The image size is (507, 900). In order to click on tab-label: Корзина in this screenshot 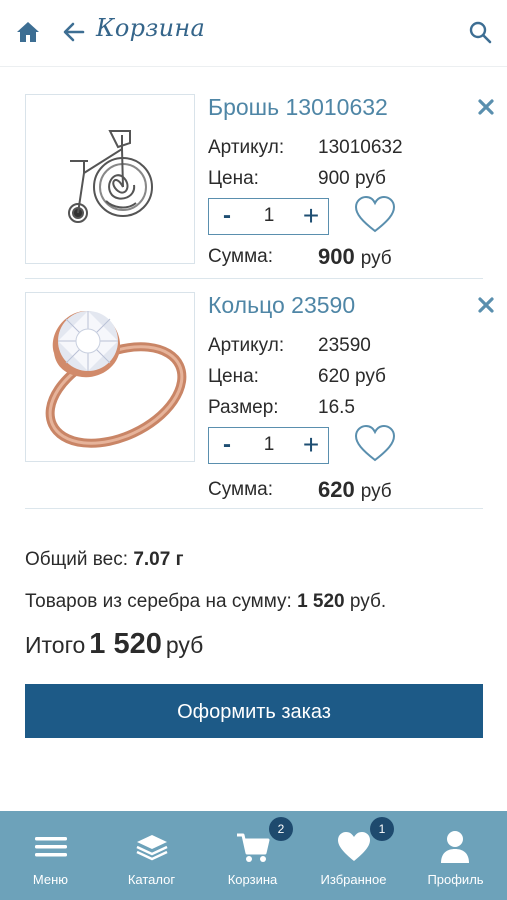, I will do `click(252, 879)`.